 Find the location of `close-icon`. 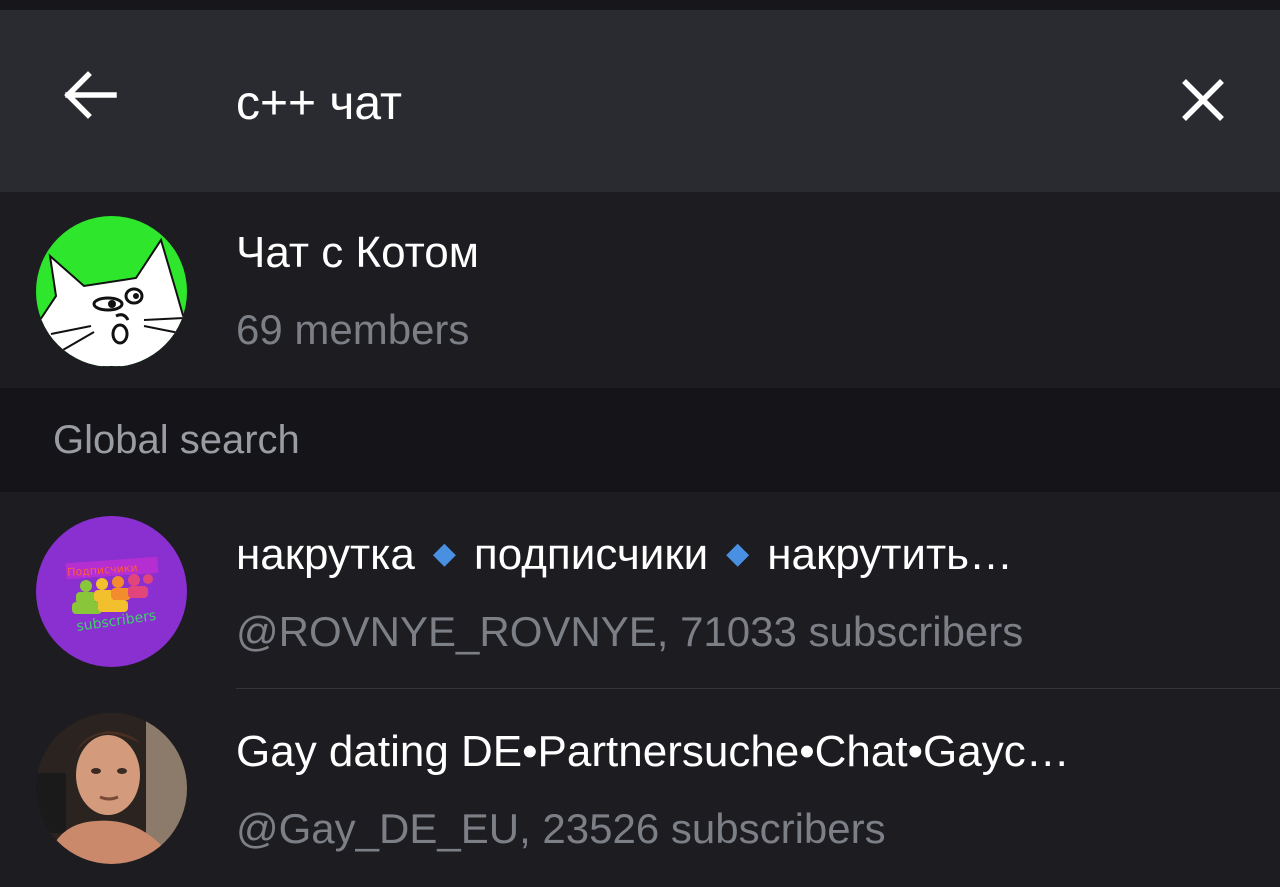

close-icon is located at coordinates (1203, 100).